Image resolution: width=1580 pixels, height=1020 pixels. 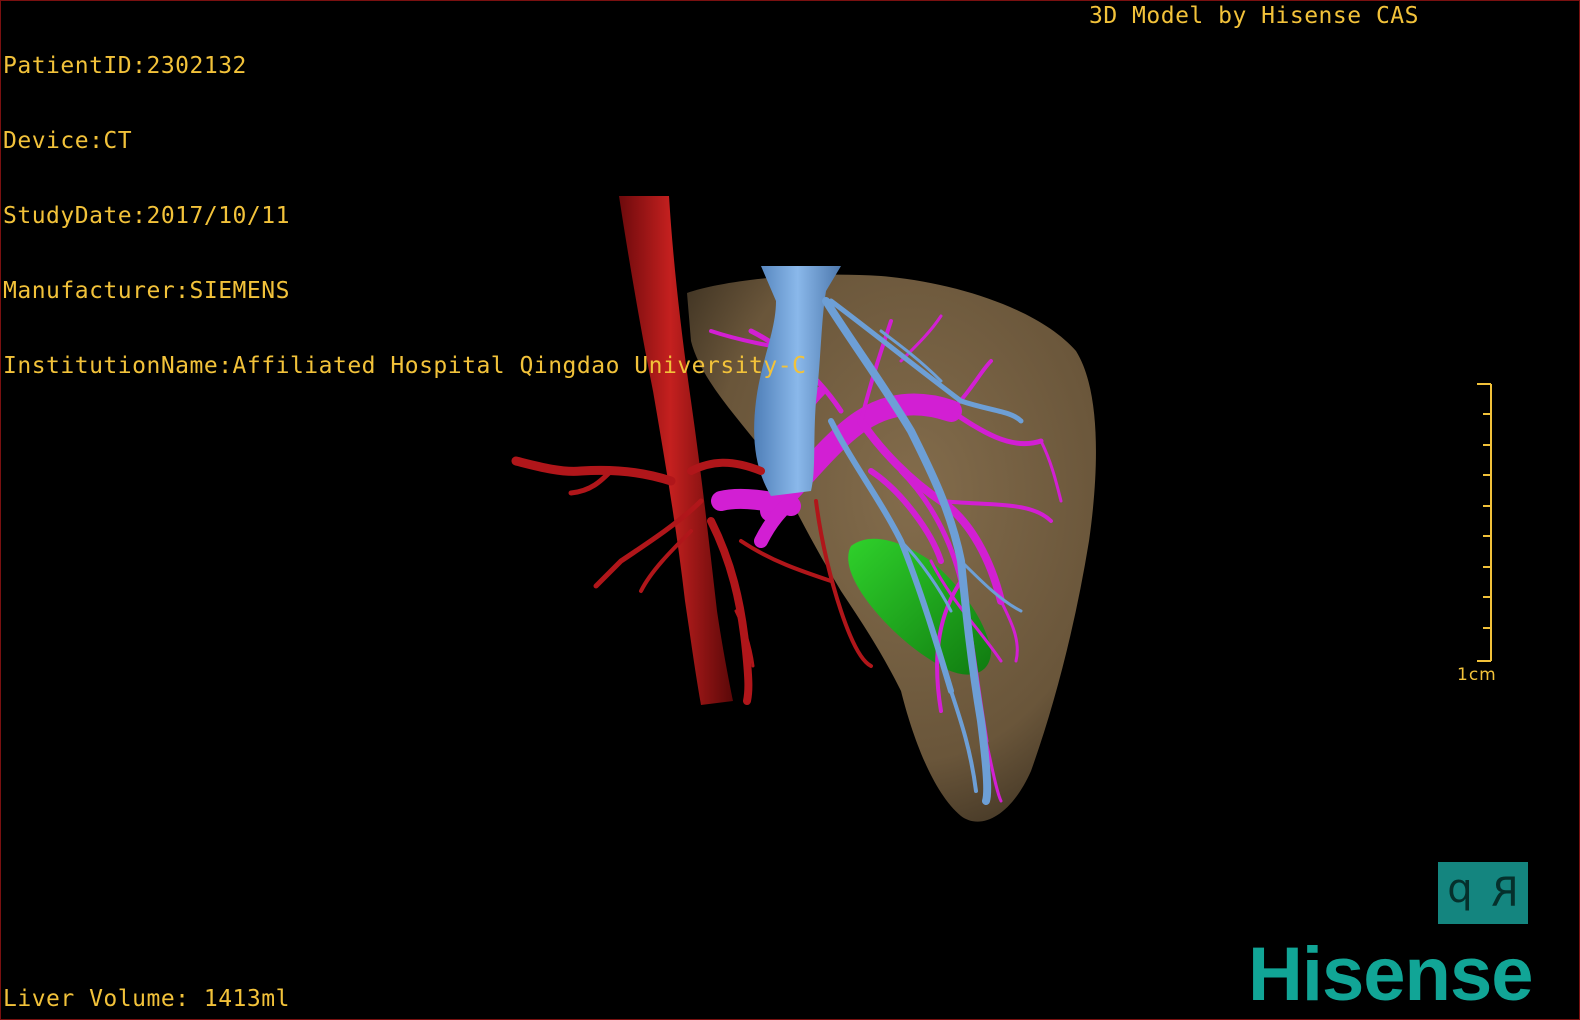 I want to click on orientation-left-glyph: d, so click(x=1460, y=893).